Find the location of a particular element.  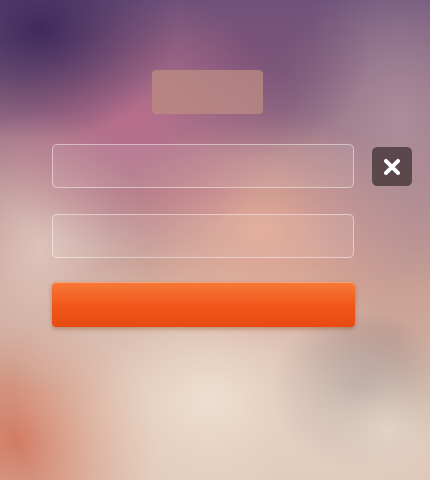

close-button is located at coordinates (392, 166).